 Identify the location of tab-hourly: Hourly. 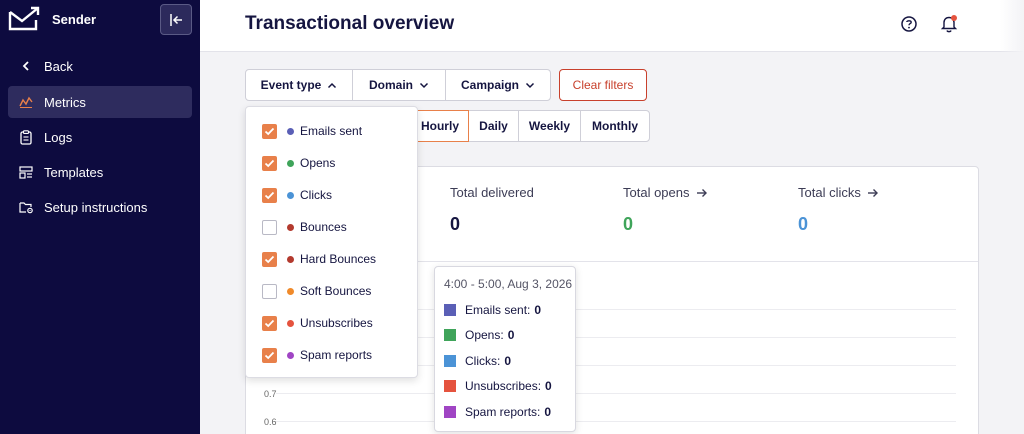
(440, 126).